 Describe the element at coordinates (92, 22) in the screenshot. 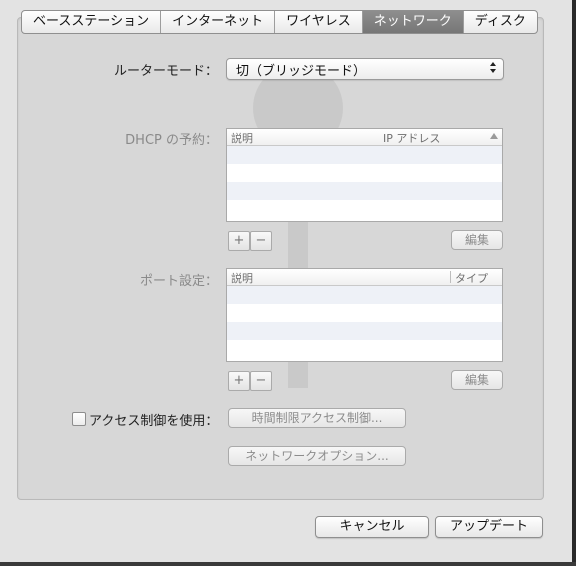

I see `tab-base-station: ベースステーション` at that location.